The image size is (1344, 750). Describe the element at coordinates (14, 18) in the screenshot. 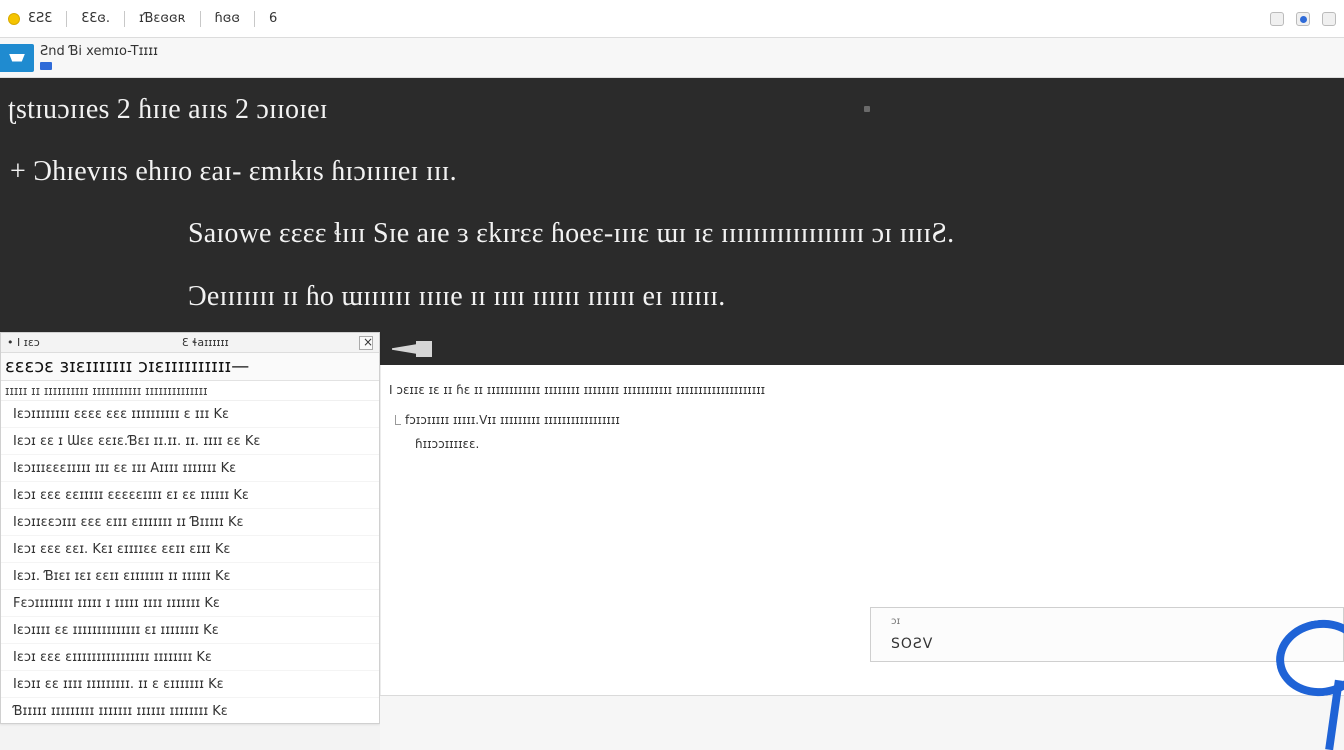

I see `status-dot-icon` at that location.